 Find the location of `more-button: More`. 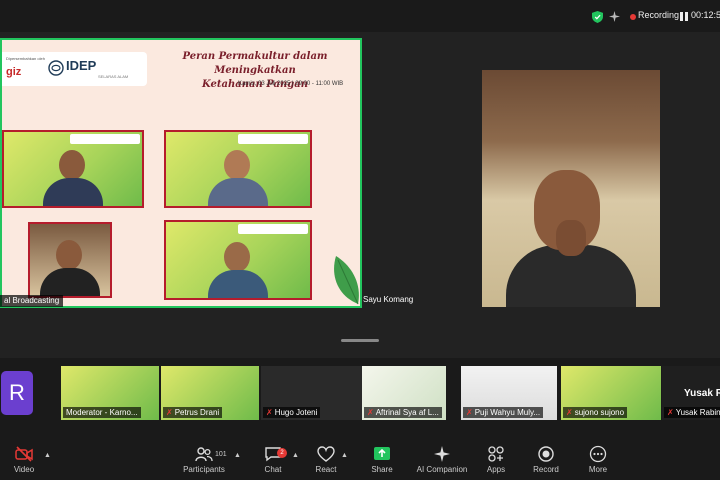

more-button: More is located at coordinates (598, 459).